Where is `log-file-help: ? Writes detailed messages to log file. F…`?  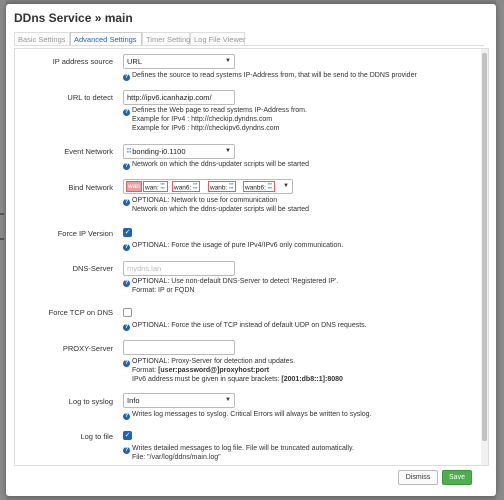 log-file-help: ? Writes detailed messages to log file. F… is located at coordinates (238, 453).